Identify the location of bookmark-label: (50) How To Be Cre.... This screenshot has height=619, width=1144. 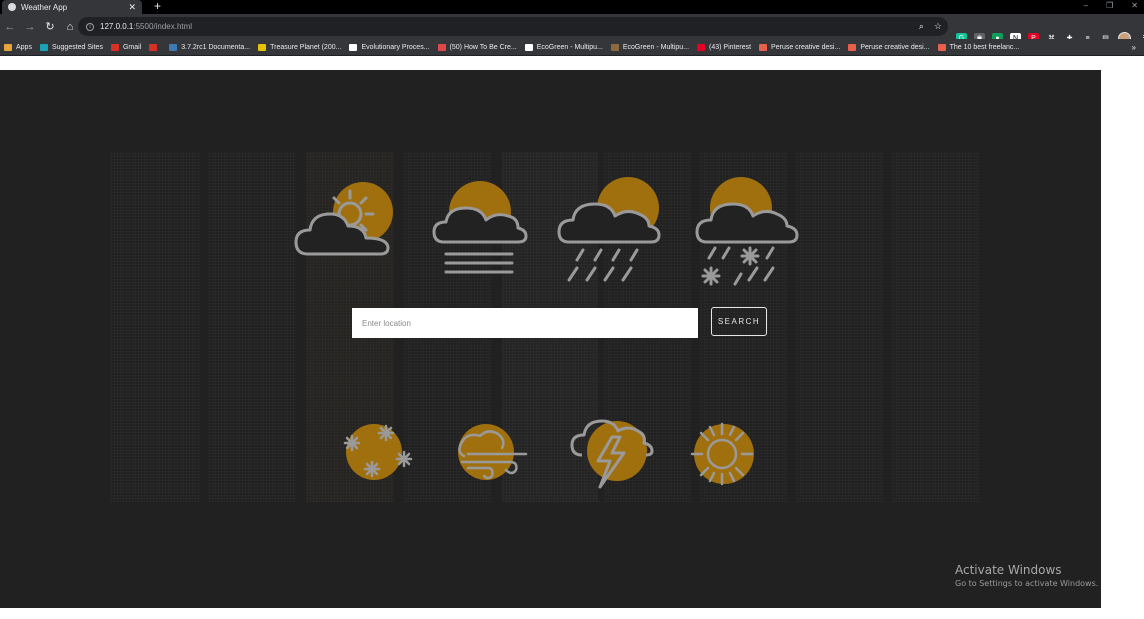
(483, 47).